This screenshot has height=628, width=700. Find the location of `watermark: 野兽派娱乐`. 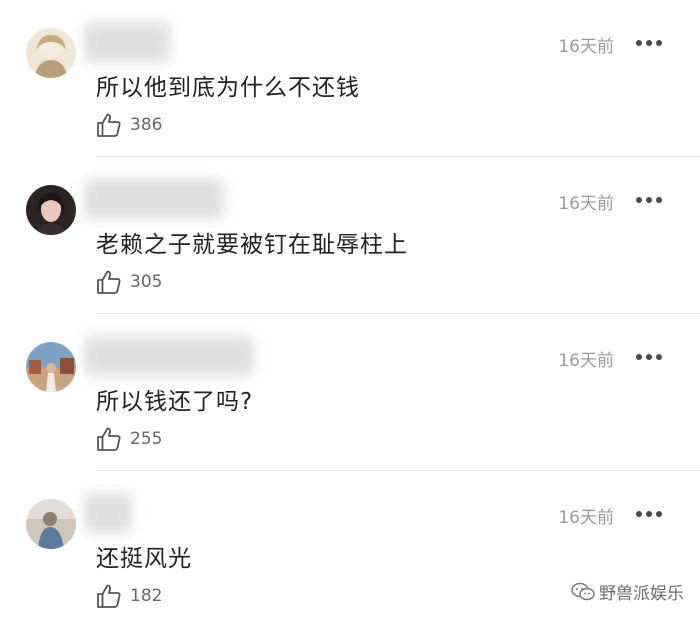

watermark: 野兽派娱乐 is located at coordinates (627, 591).